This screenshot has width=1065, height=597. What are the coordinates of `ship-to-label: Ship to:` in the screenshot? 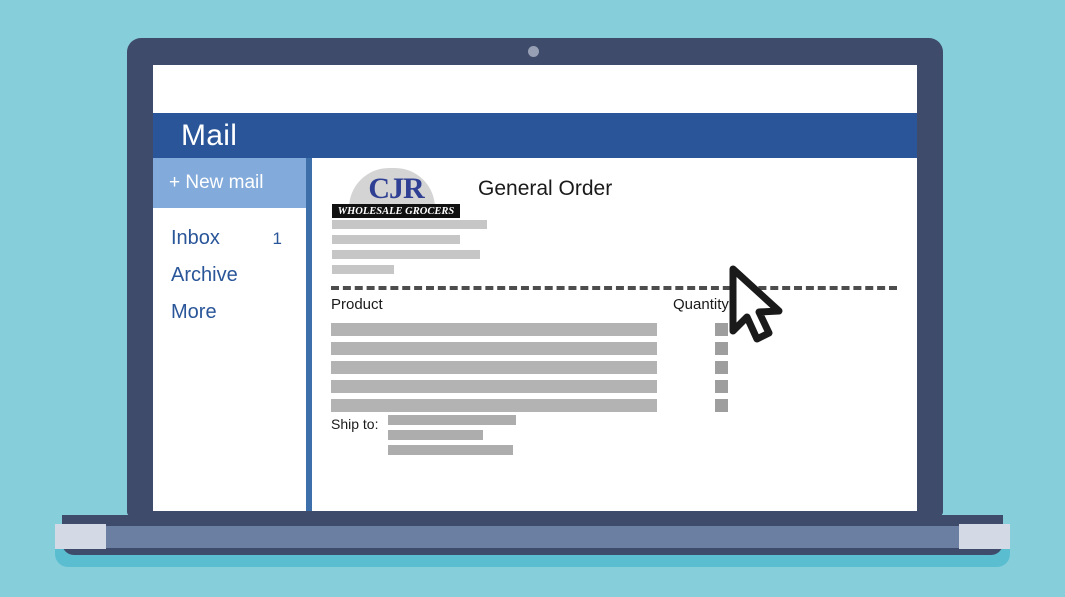 It's located at (355, 424).